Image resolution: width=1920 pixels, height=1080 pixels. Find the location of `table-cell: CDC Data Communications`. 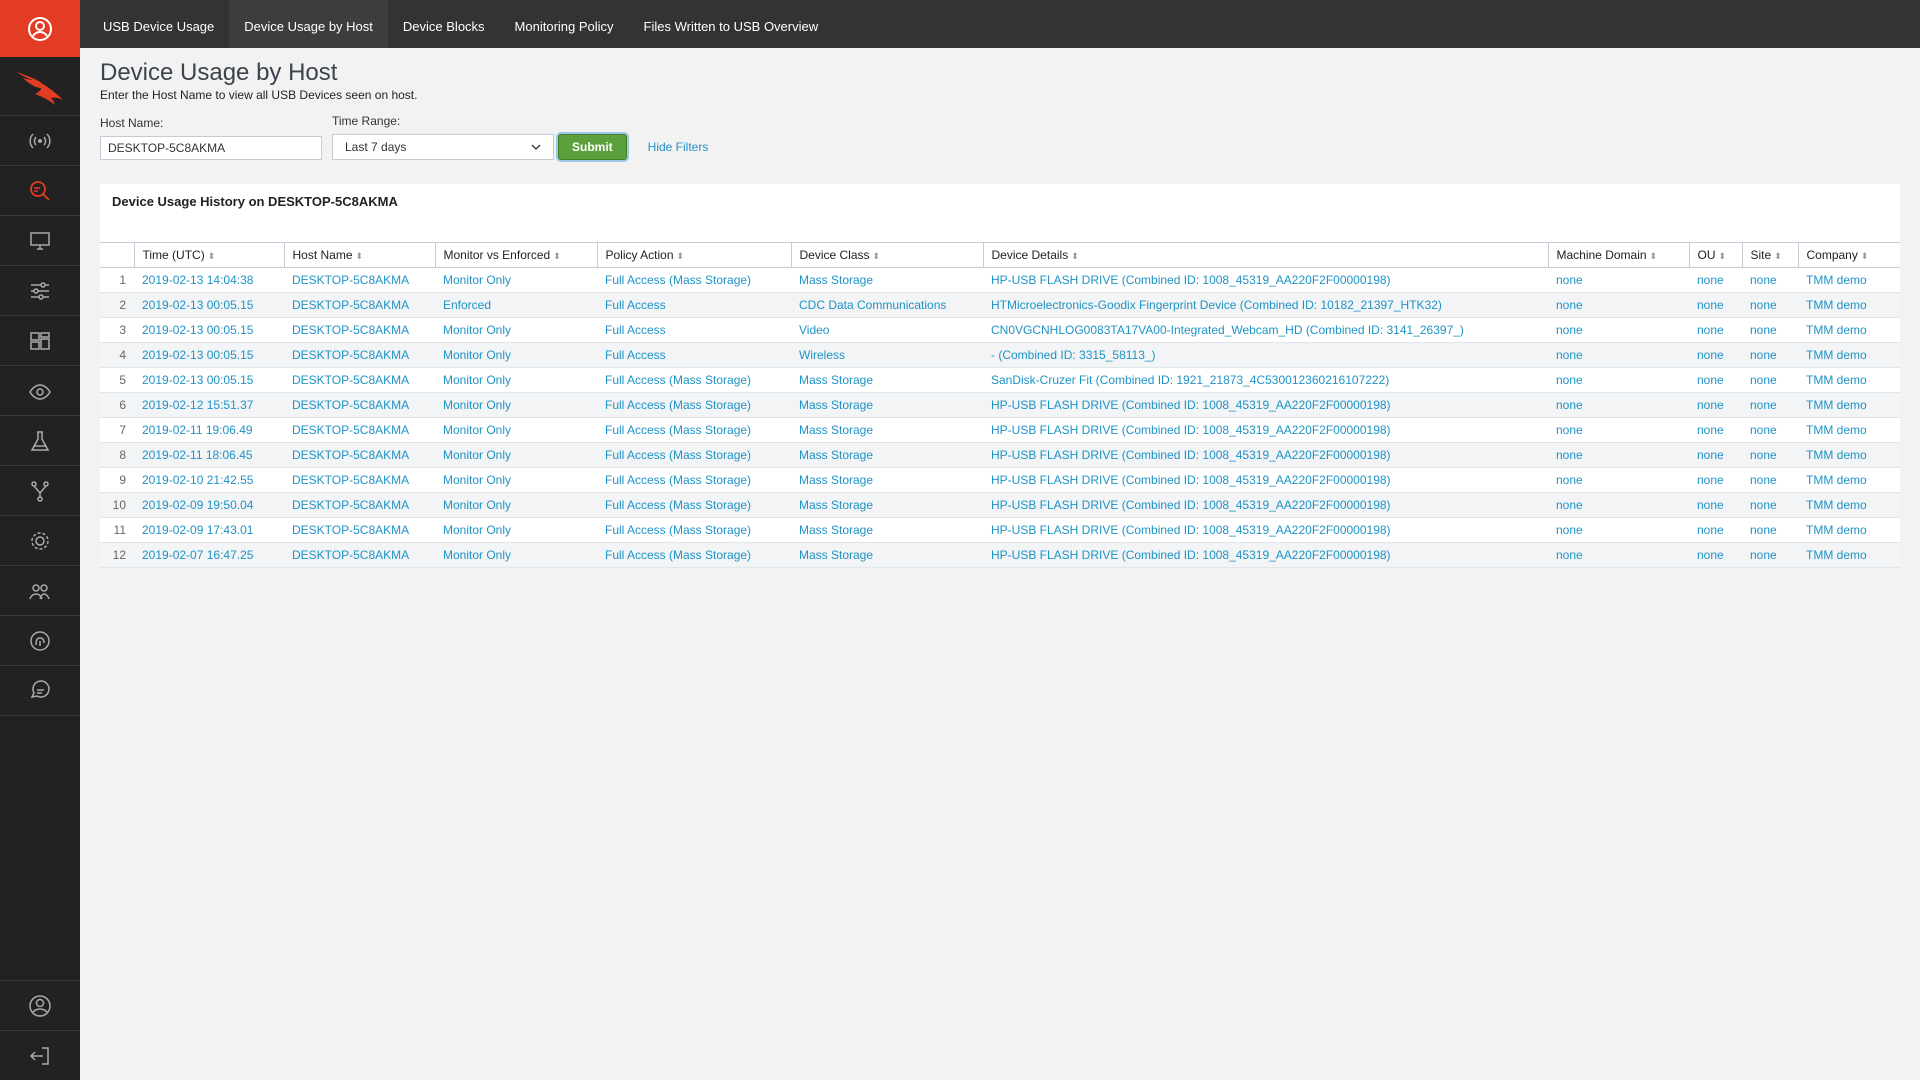

table-cell: CDC Data Communications is located at coordinates (887, 305).